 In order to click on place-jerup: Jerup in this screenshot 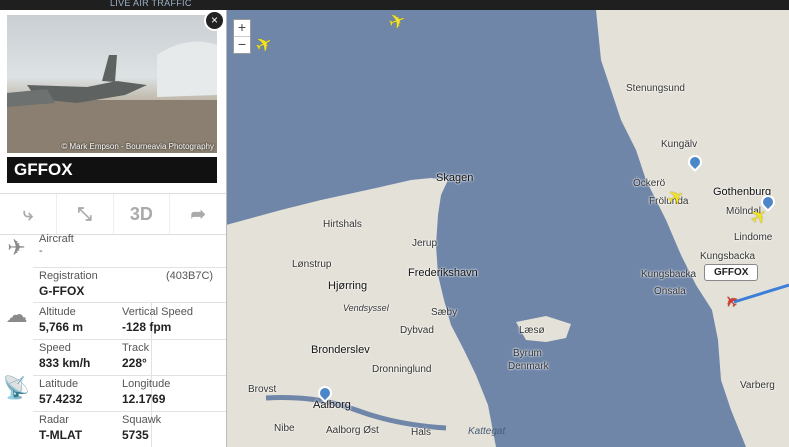, I will do `click(425, 243)`.